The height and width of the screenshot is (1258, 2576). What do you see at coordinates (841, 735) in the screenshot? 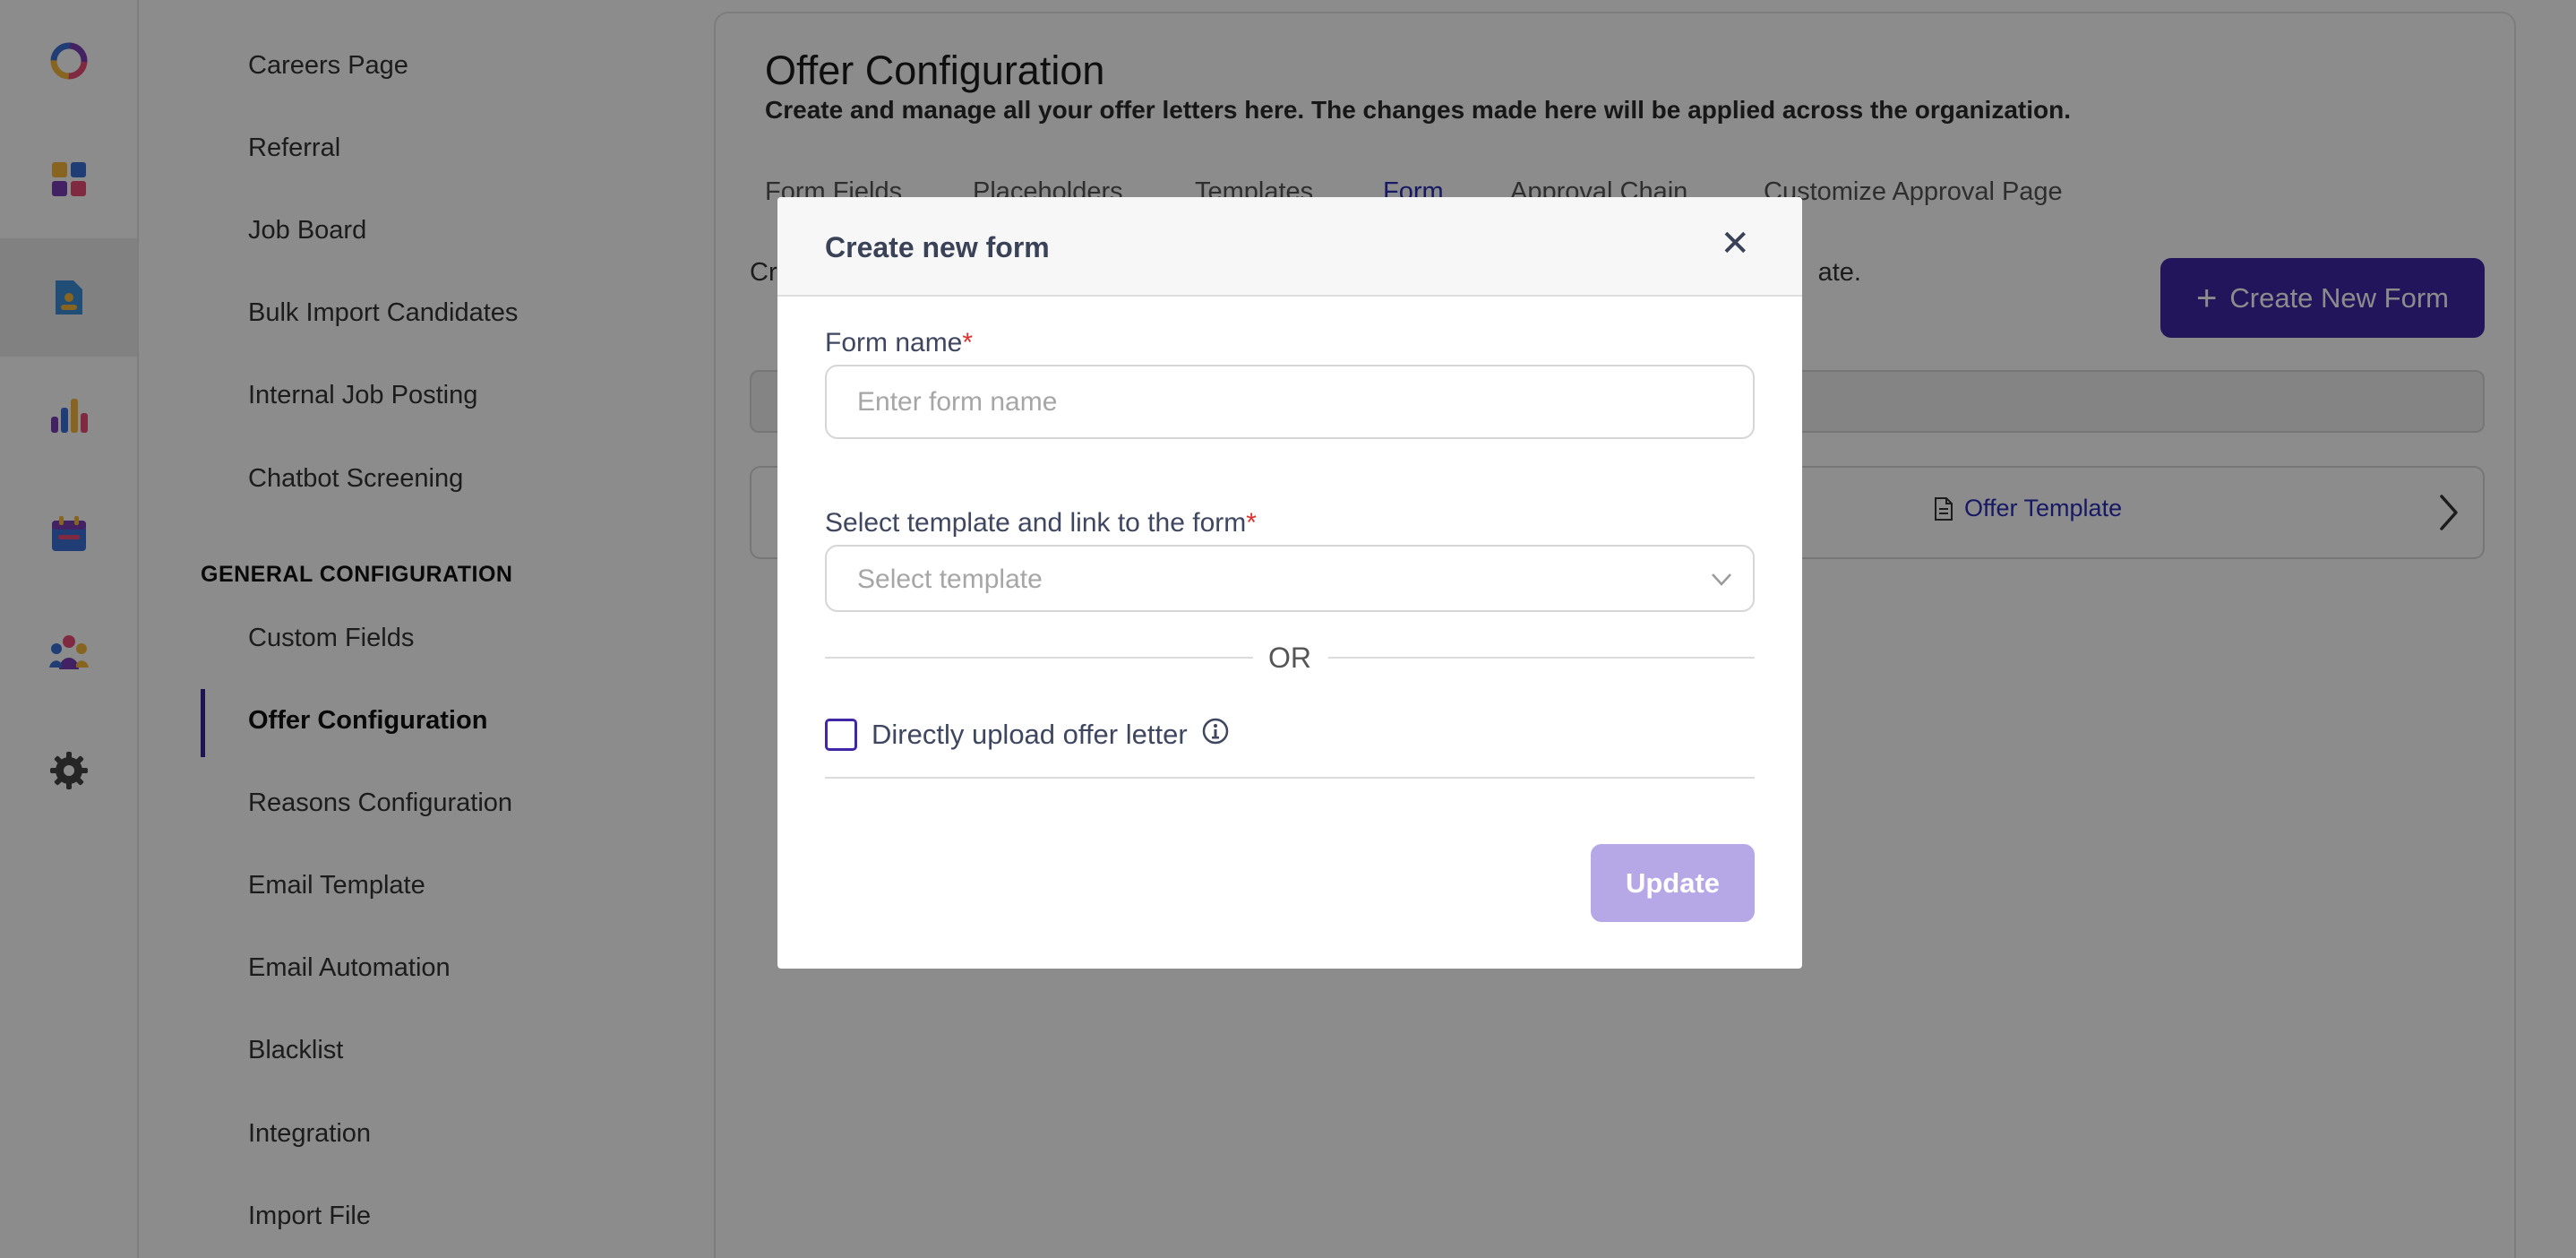
I see `upload-offer-letter-checkbox` at bounding box center [841, 735].